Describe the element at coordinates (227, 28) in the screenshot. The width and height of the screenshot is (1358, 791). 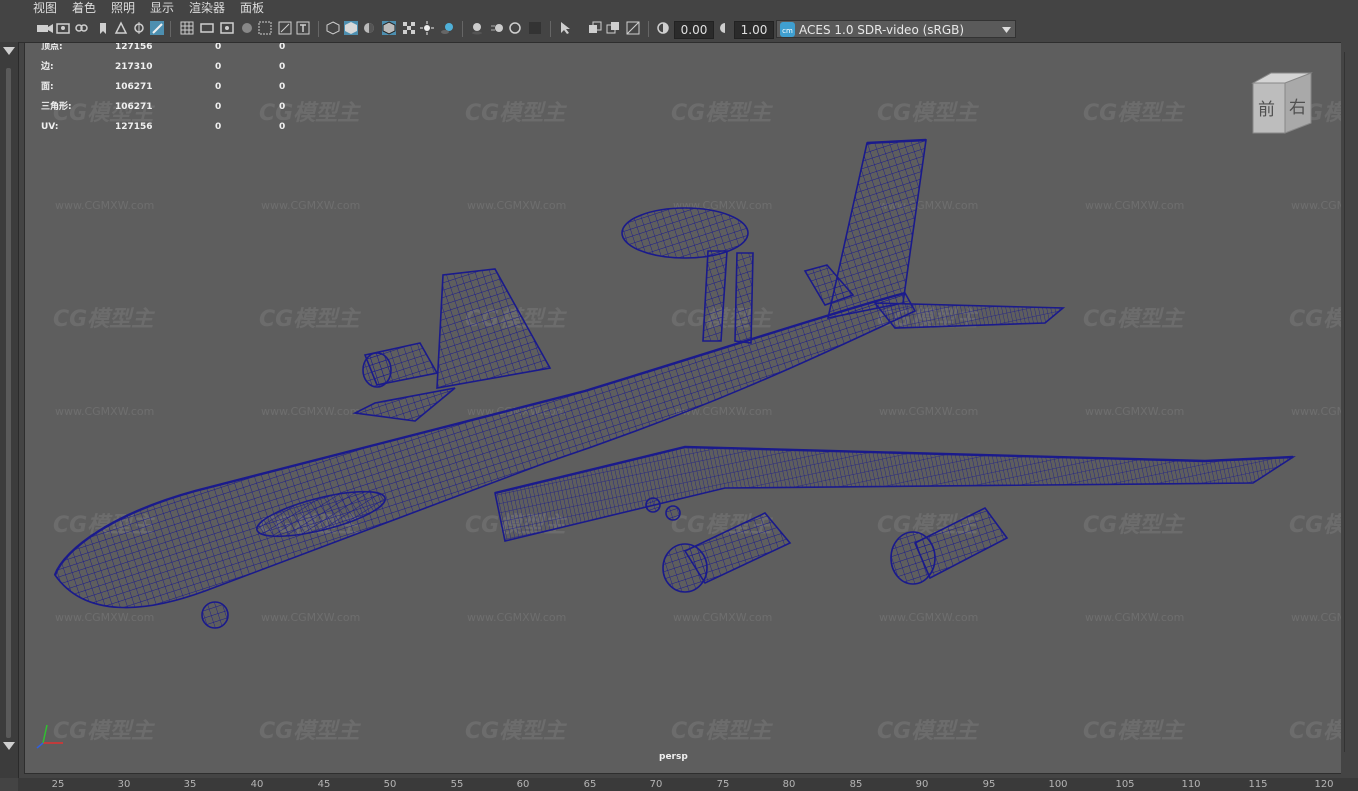
I see `resolution-gate-icon` at that location.